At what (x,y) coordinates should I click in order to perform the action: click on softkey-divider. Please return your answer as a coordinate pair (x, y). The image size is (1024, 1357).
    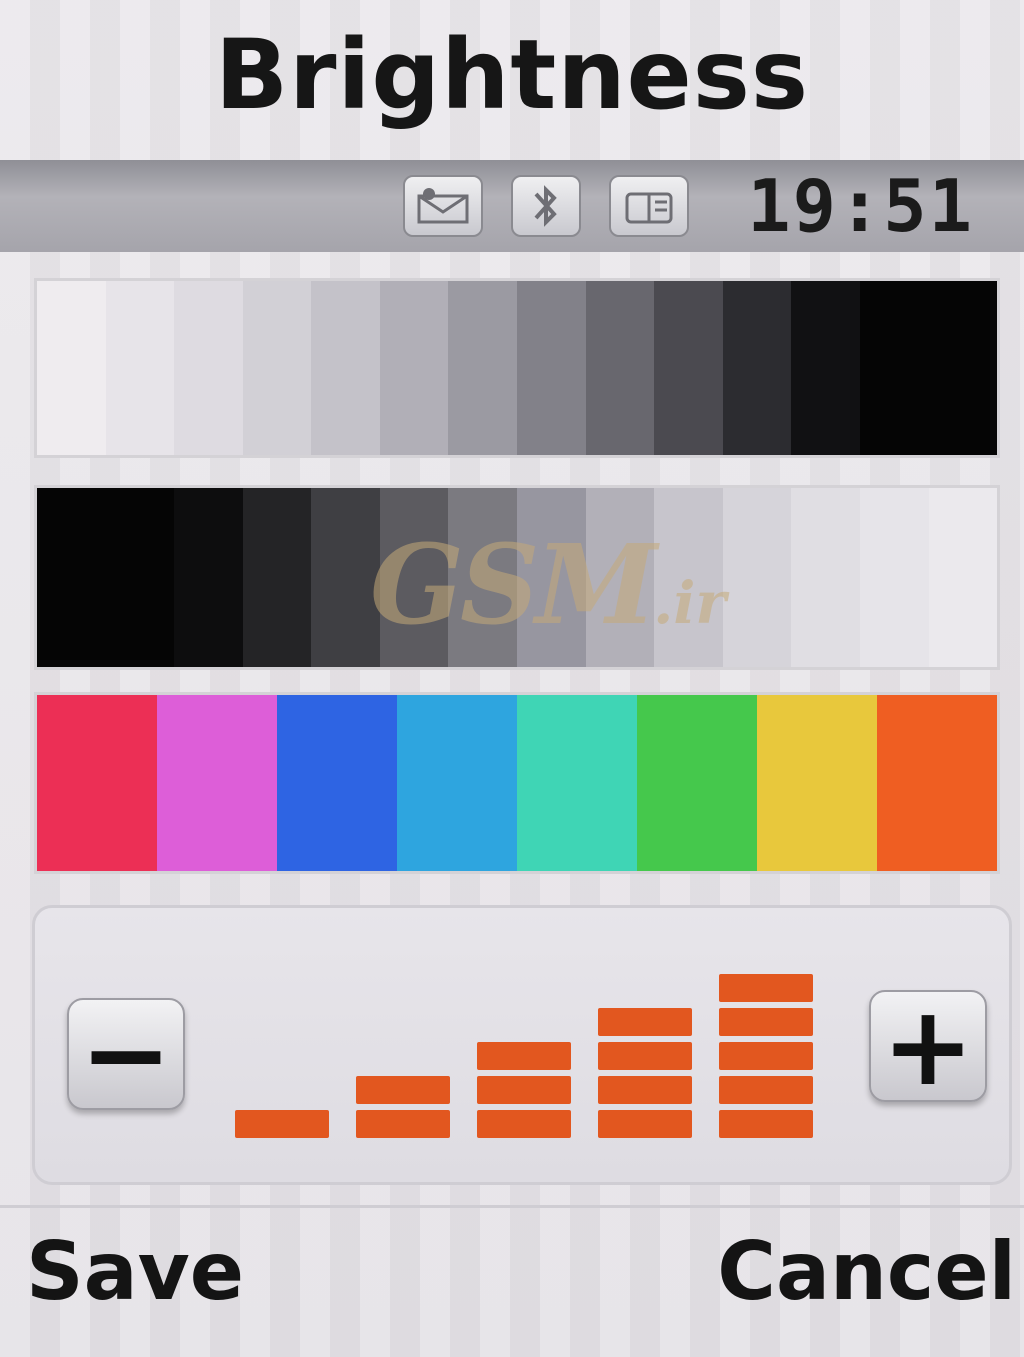
    Looking at the image, I should click on (512, 1206).